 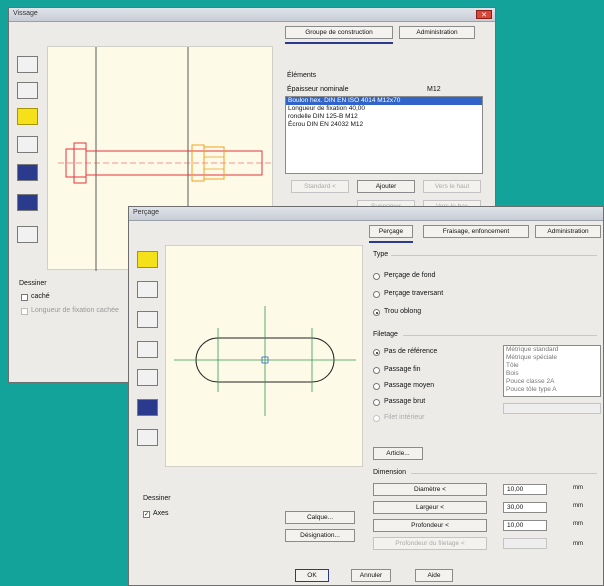 What do you see at coordinates (385, 334) in the screenshot?
I see `filetage-label: Filetage` at bounding box center [385, 334].